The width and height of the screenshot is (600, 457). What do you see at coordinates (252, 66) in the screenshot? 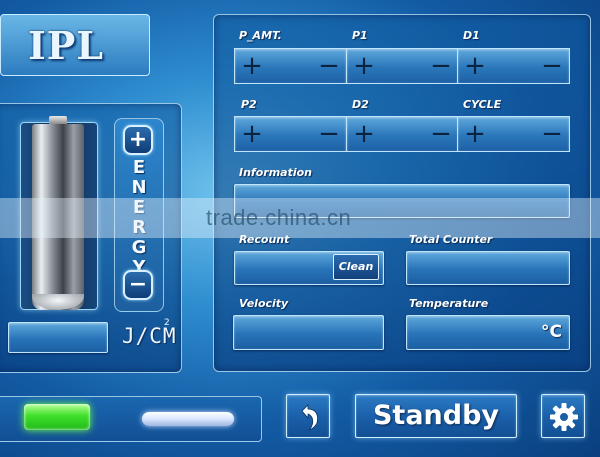
I see `p-amt-plus-button: +` at bounding box center [252, 66].